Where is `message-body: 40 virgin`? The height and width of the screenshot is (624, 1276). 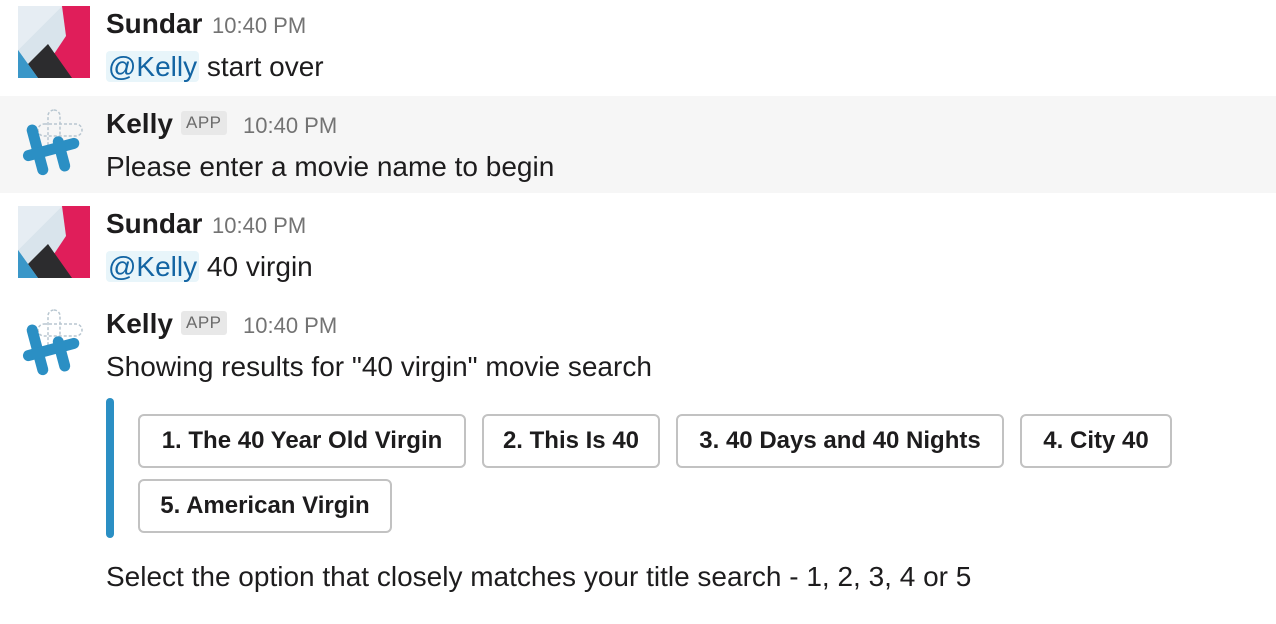
message-body: 40 virgin is located at coordinates (256, 266).